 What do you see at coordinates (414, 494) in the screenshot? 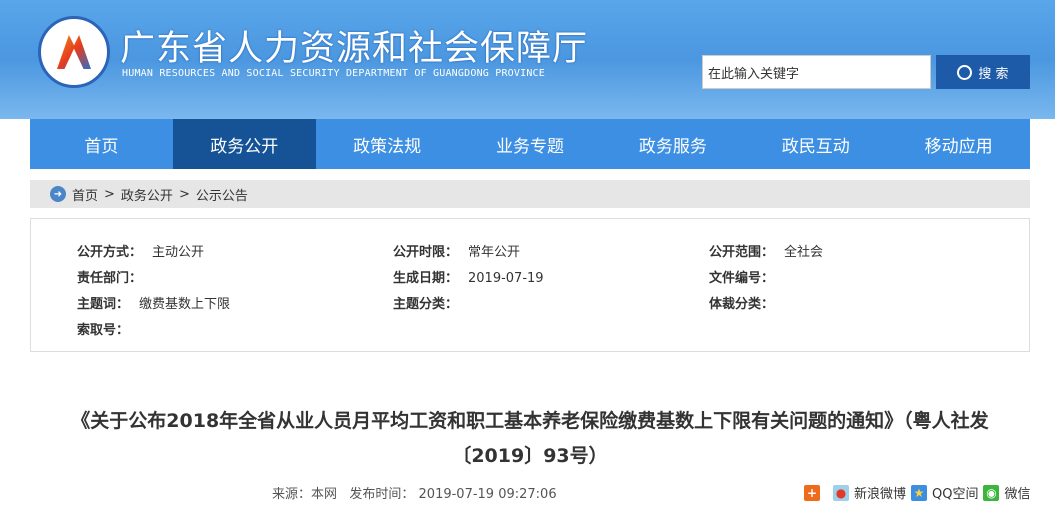
I see `article-source: 来源：本网 发布时间： 2019-07-19 09:27:06` at bounding box center [414, 494].